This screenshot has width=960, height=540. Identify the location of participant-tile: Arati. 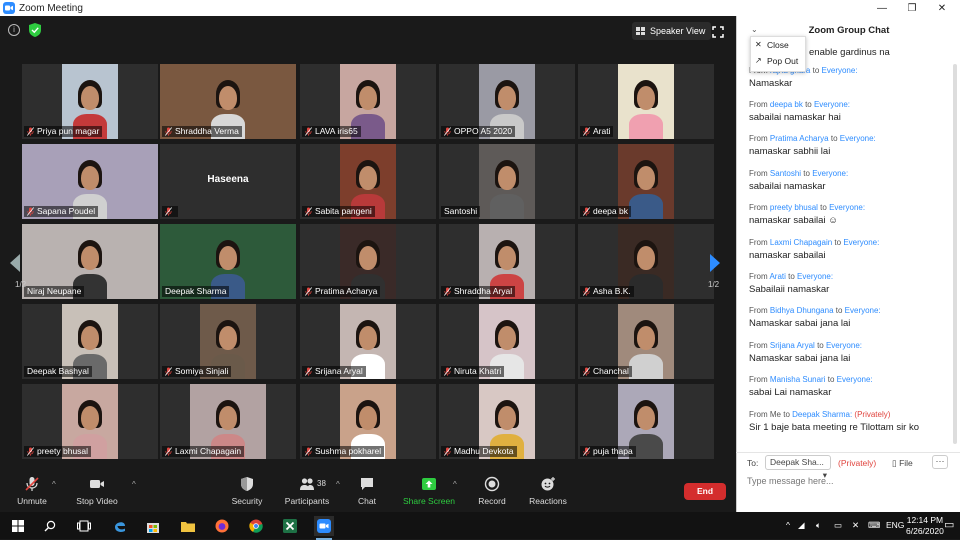
(646, 101).